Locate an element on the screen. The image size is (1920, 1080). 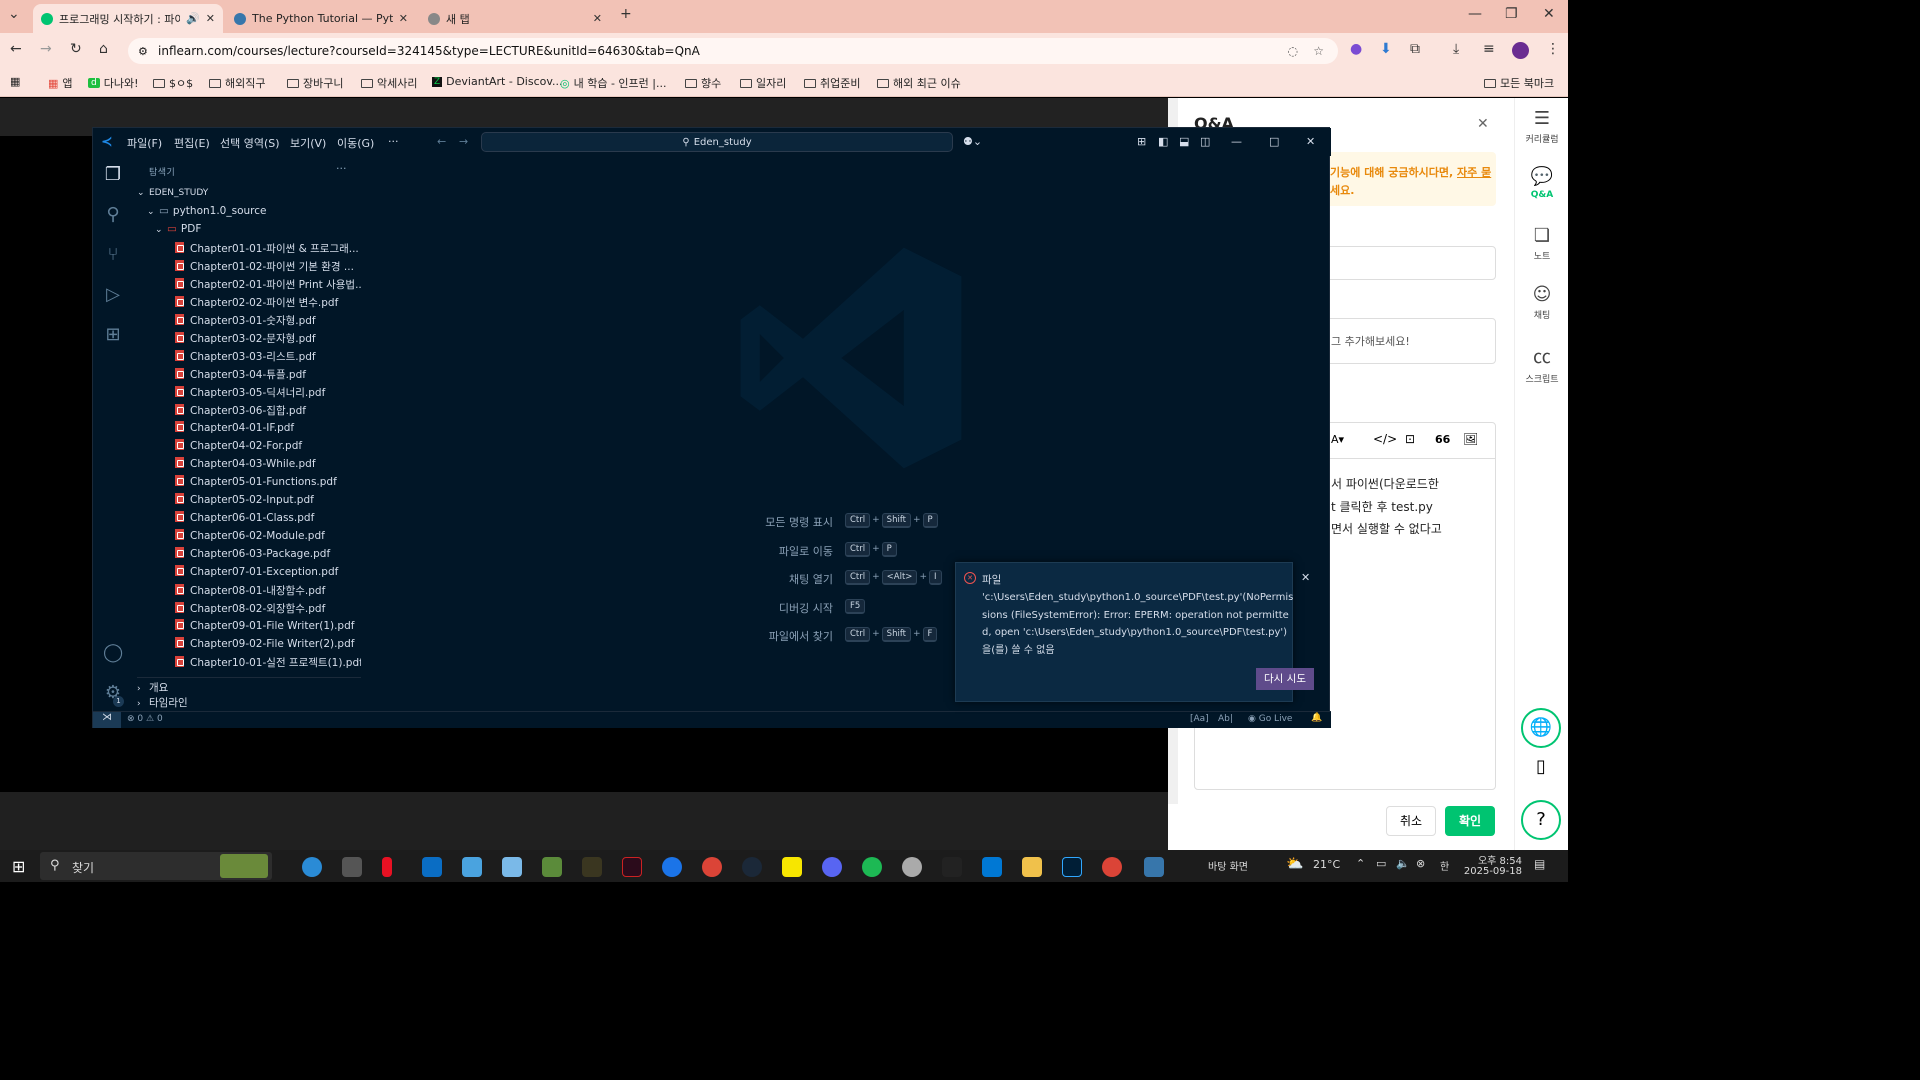
remote-icon: ⋊ is located at coordinates (107, 720).